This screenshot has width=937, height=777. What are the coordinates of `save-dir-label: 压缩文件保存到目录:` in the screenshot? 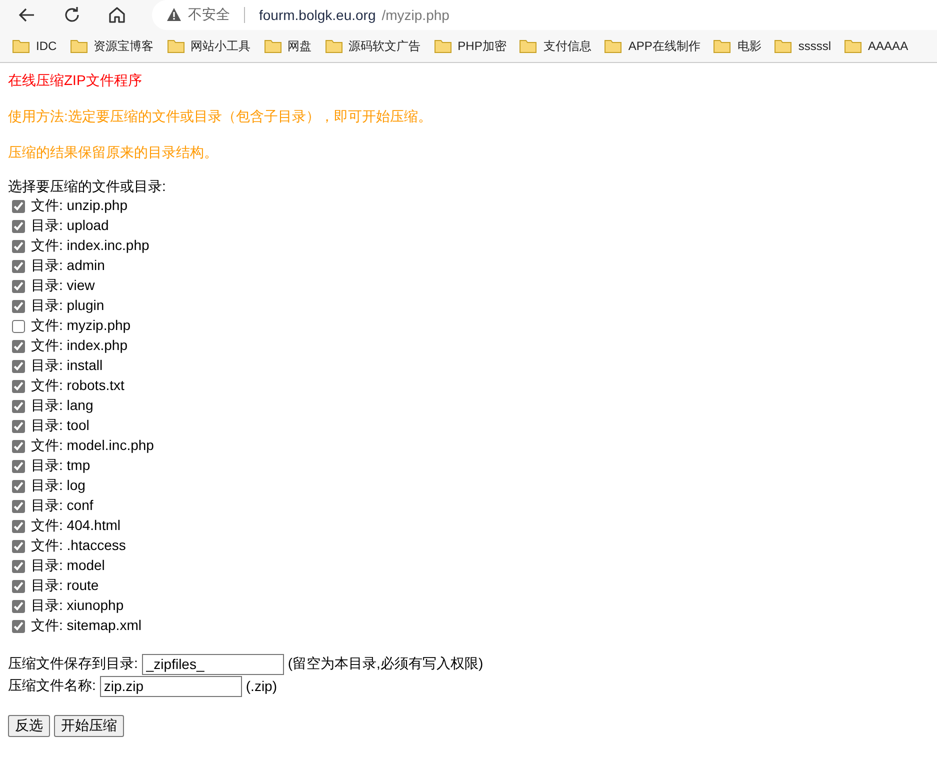 It's located at (73, 664).